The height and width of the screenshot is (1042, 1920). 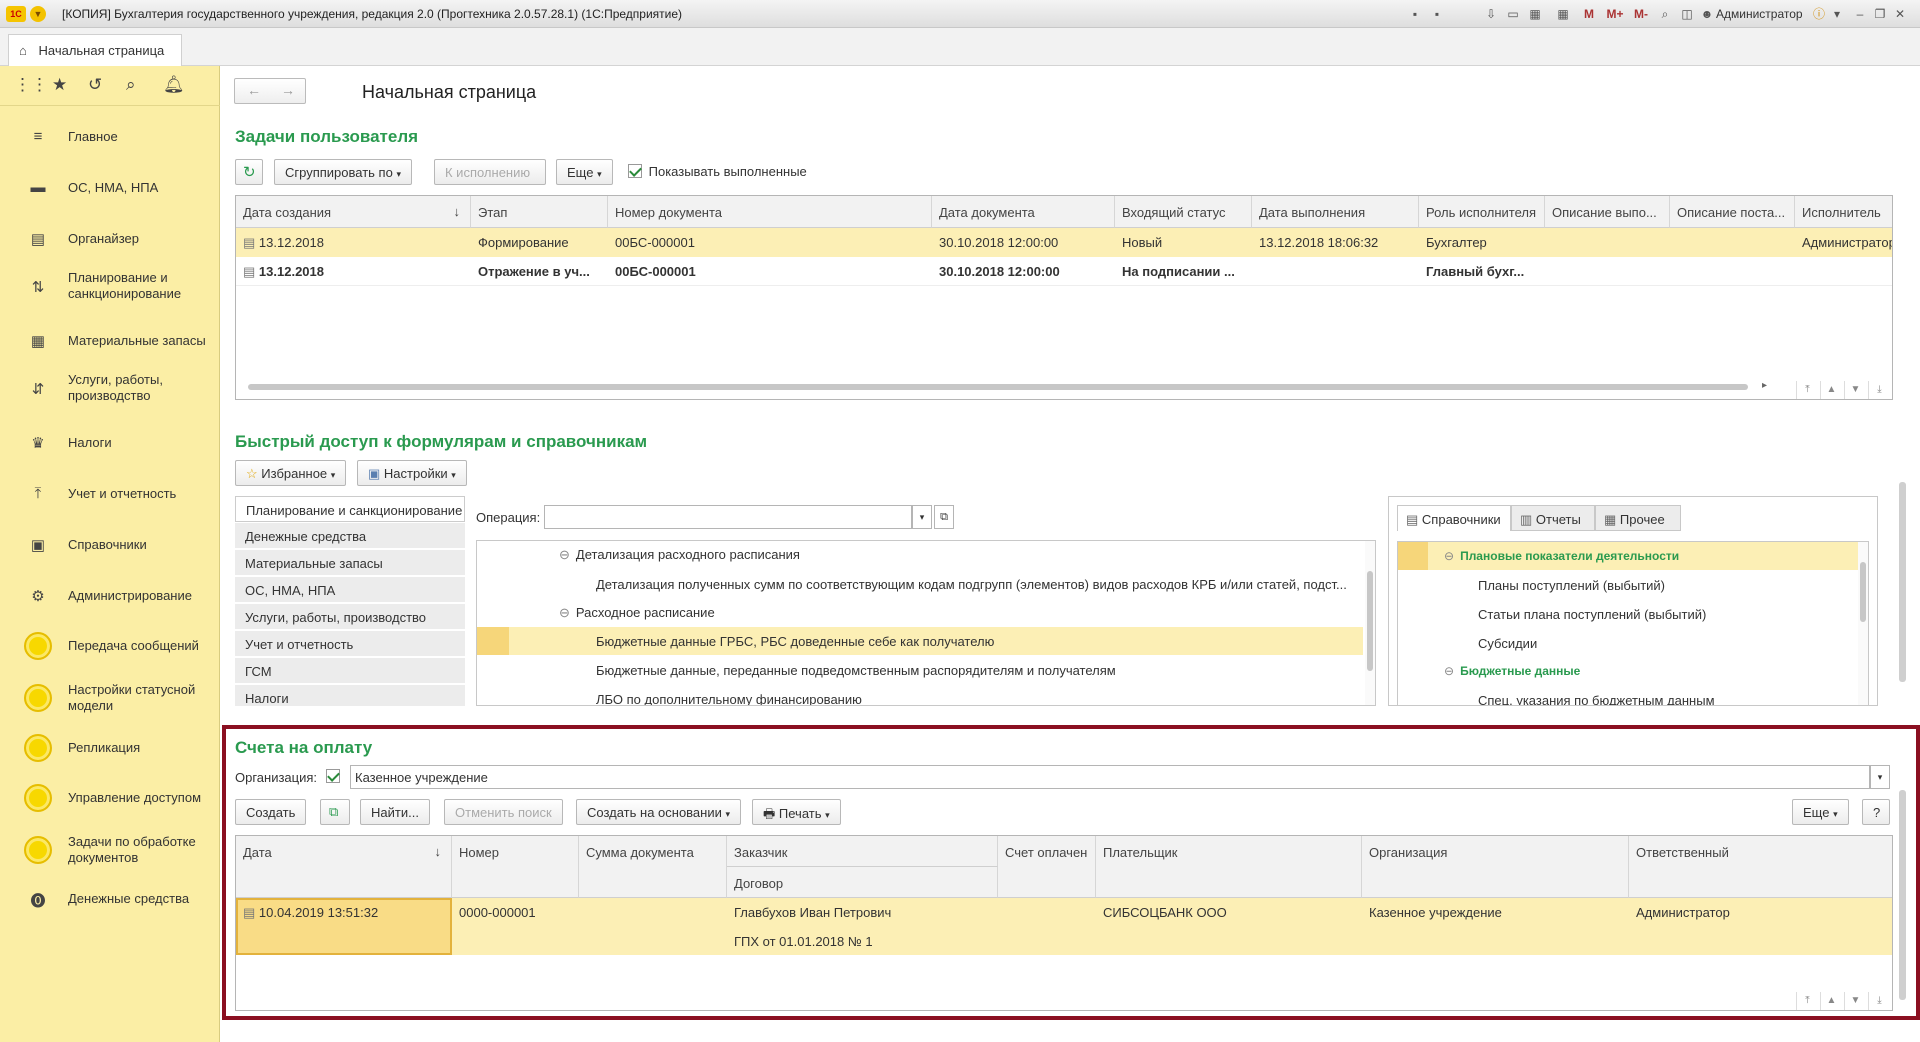 I want to click on col-header: Договор, so click(x=862, y=882).